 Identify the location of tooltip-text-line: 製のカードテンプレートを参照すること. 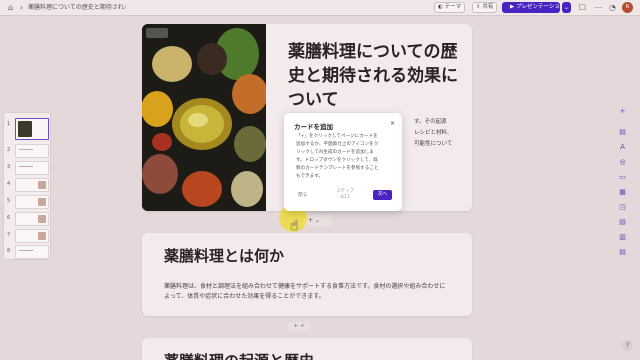
(337, 168).